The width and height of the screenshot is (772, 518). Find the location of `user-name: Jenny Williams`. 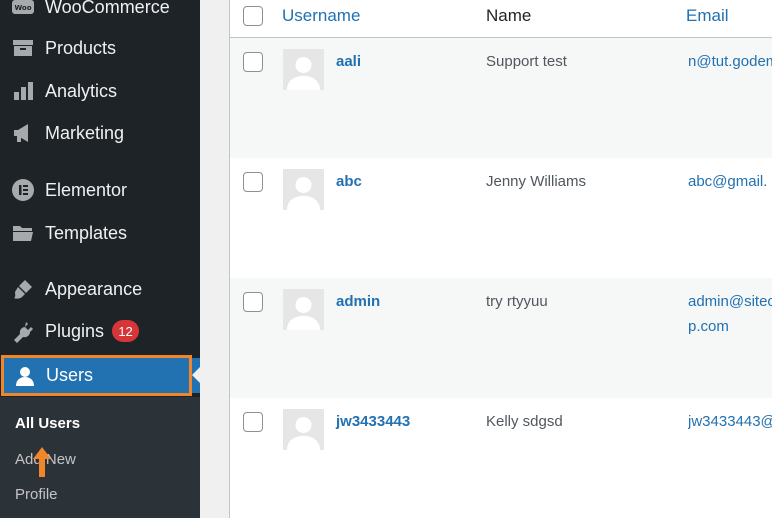

user-name: Jenny Williams is located at coordinates (536, 181).